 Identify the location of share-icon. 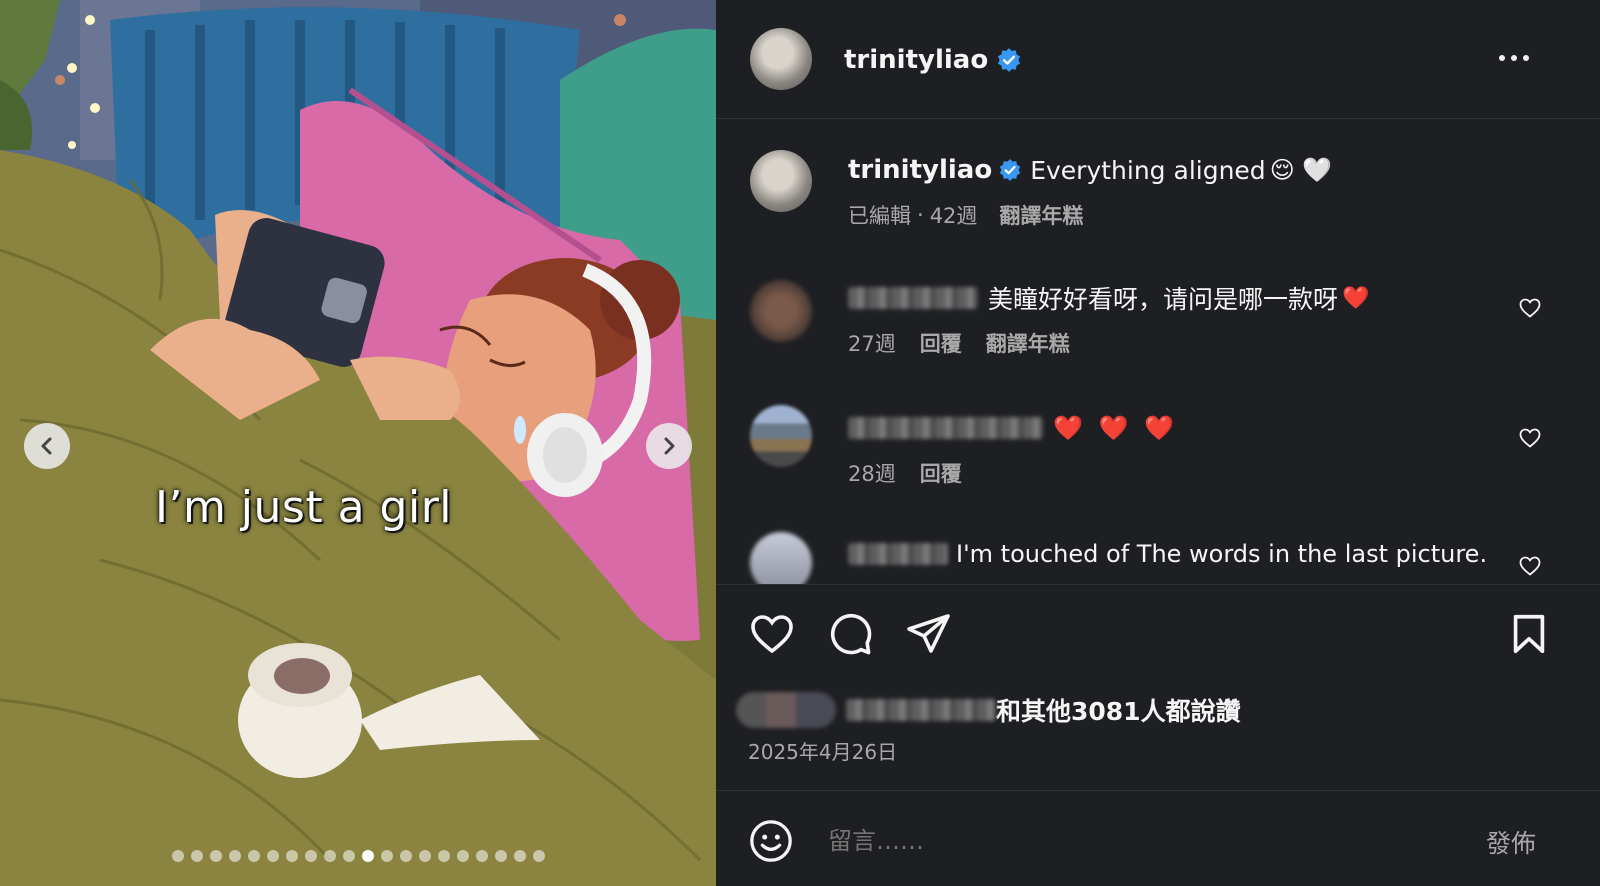
(928, 634).